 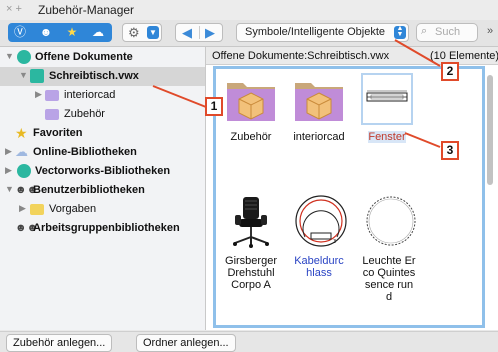 I want to click on tree-item-label: Vorgaben, so click(x=73, y=209).